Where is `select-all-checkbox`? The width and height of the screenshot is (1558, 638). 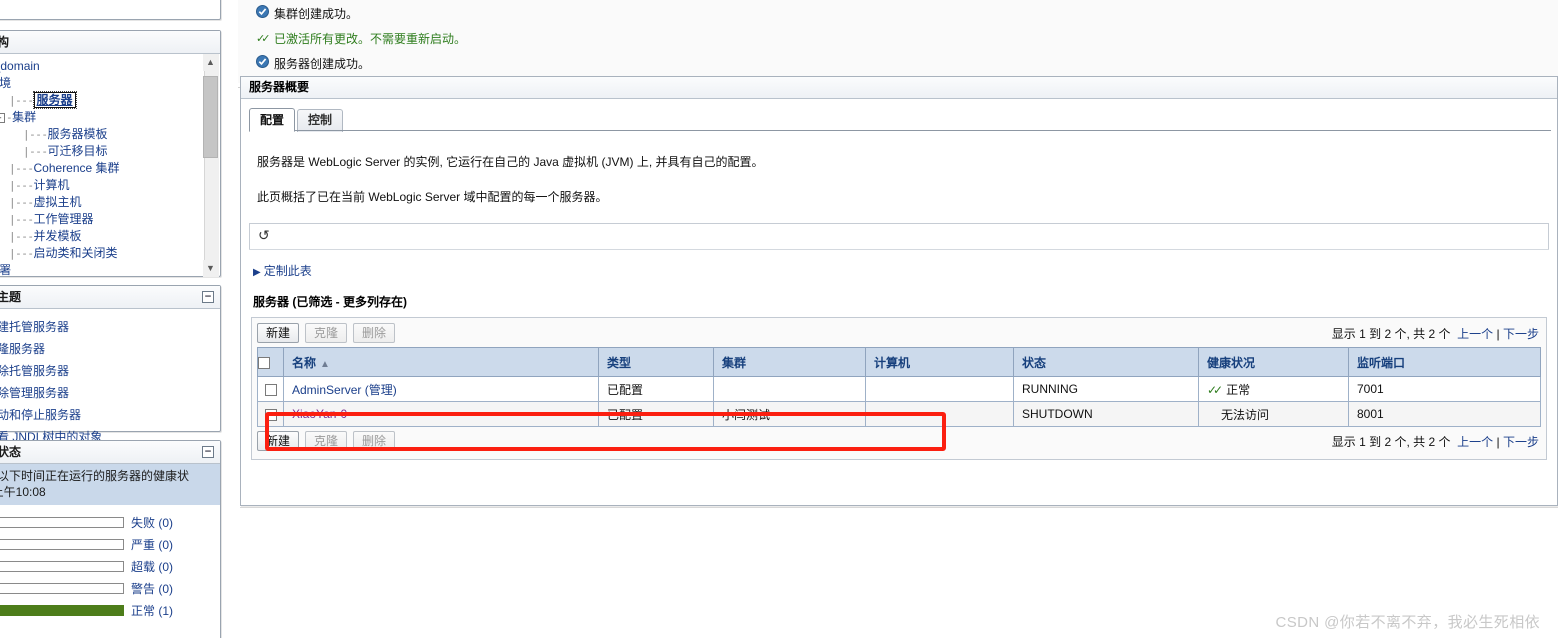 select-all-checkbox is located at coordinates (264, 362).